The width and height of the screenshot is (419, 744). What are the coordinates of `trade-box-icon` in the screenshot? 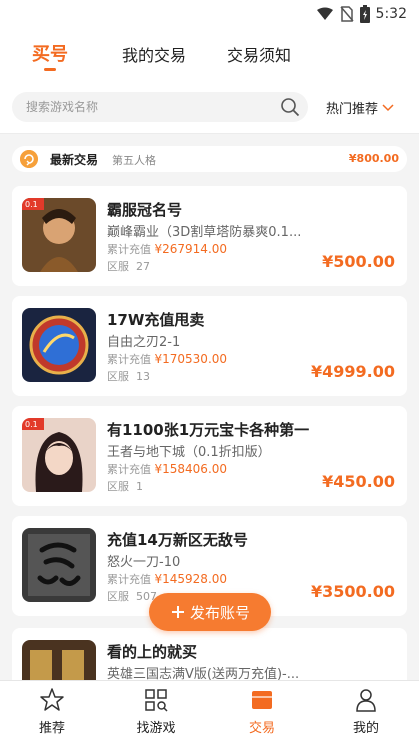 It's located at (262, 700).